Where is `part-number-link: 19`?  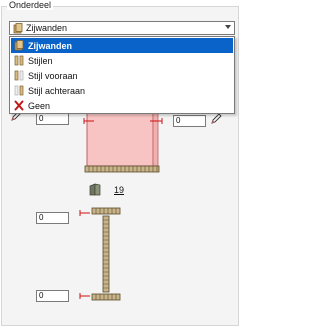 part-number-link: 19 is located at coordinates (119, 190).